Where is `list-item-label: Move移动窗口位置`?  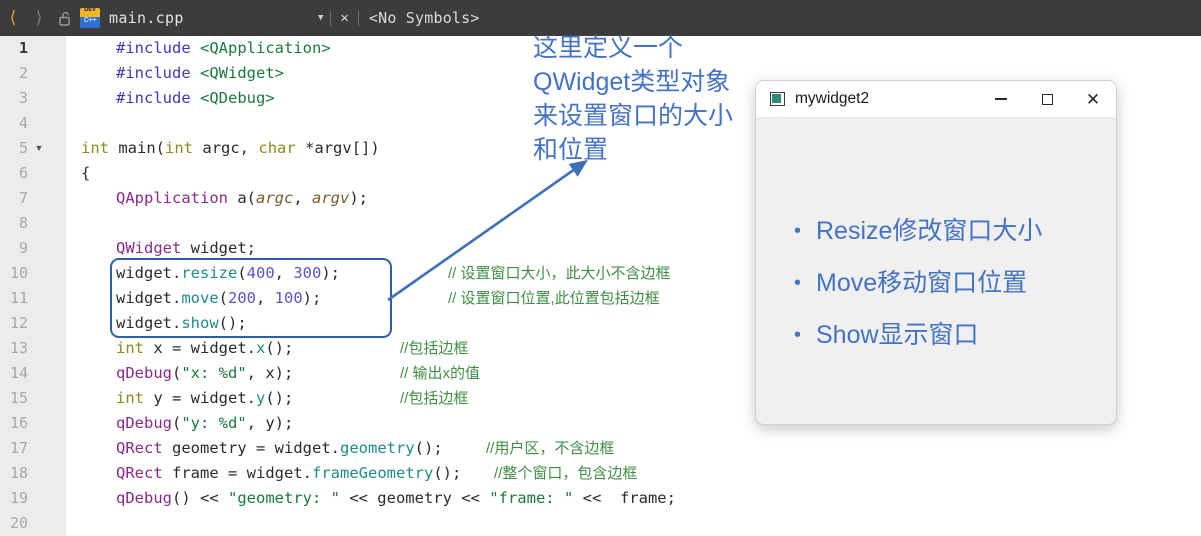 list-item-label: Move移动窗口位置 is located at coordinates (922, 283).